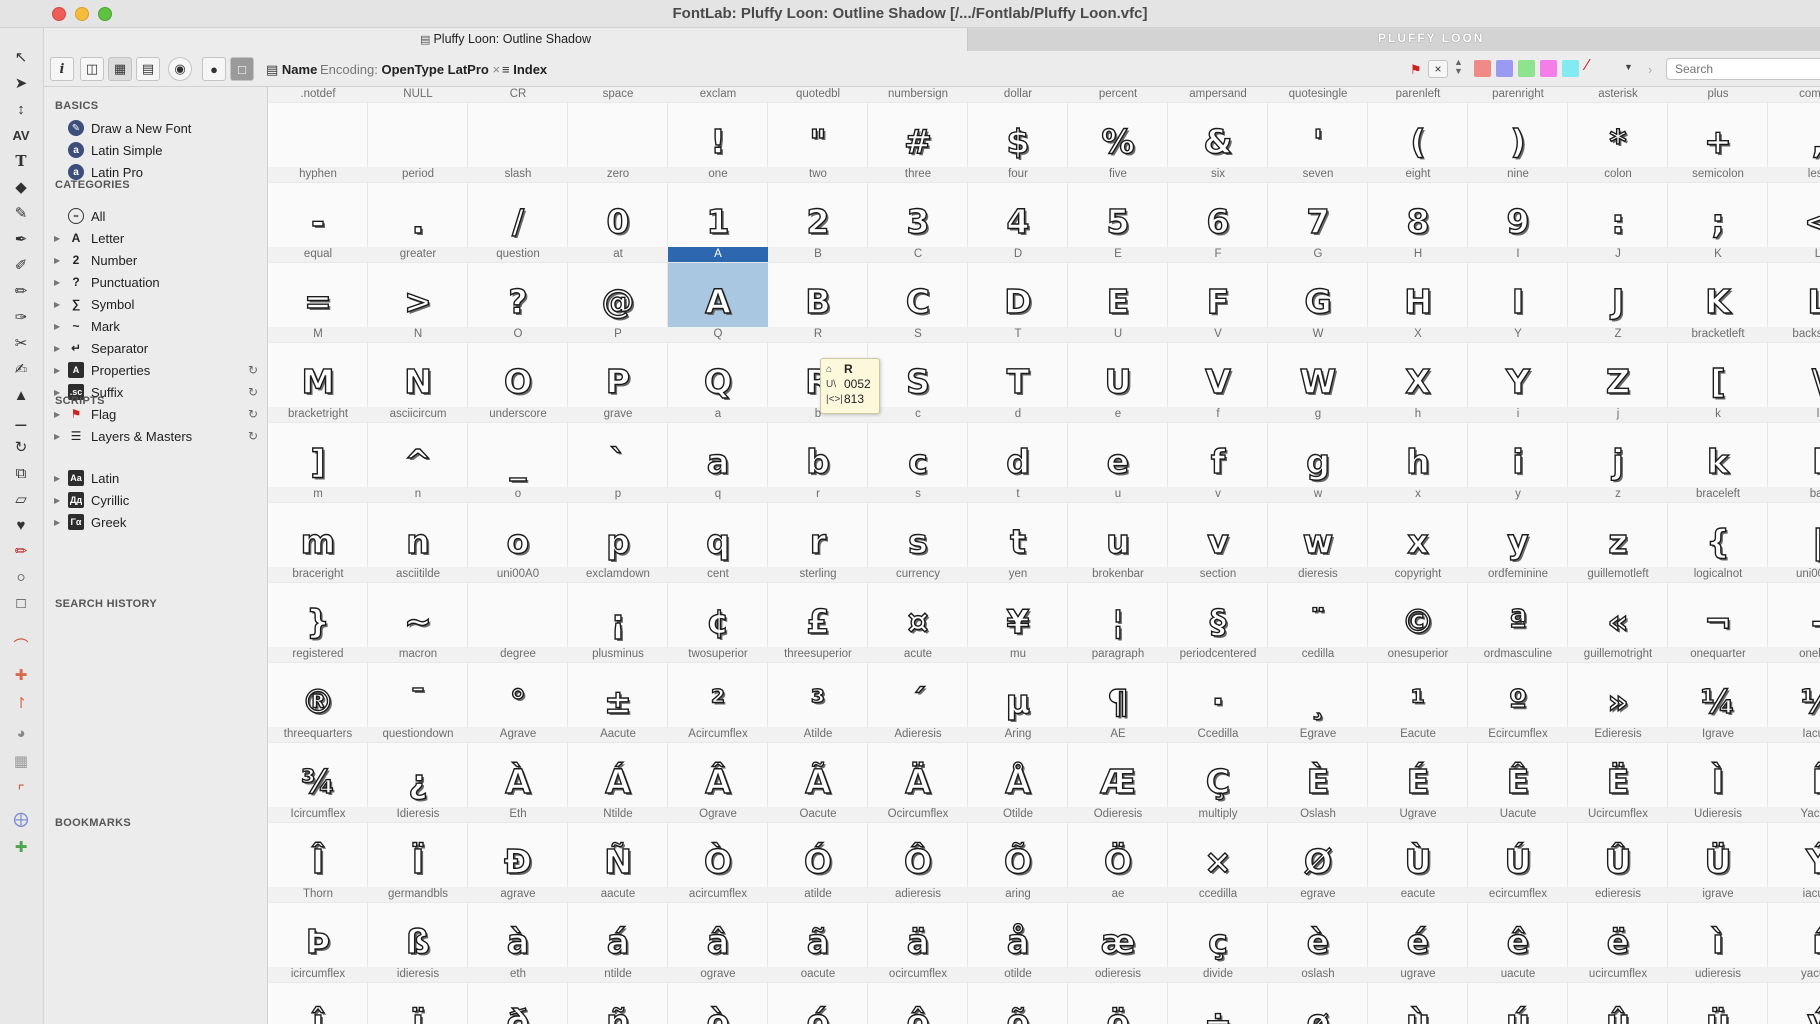  I want to click on glyph-cell: questiondown ¿, so click(418, 767).